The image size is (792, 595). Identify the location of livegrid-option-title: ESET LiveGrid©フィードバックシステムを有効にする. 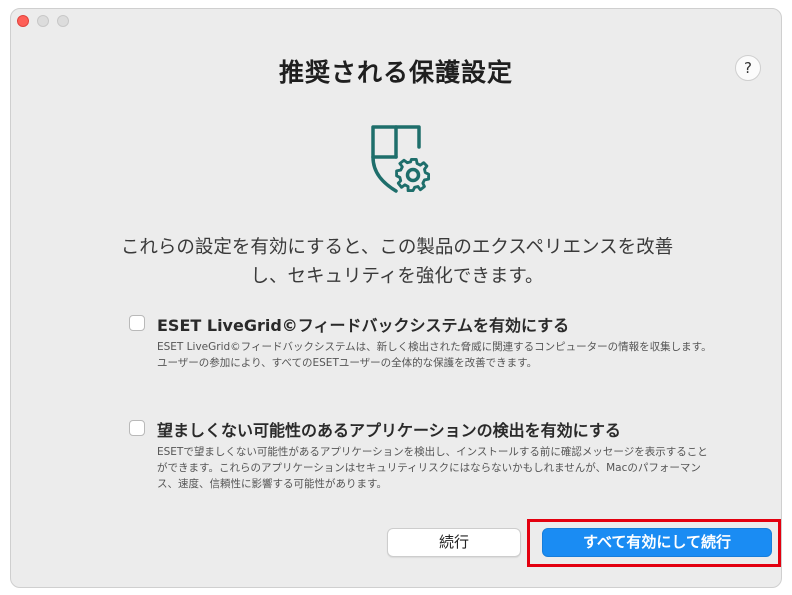
(363, 324).